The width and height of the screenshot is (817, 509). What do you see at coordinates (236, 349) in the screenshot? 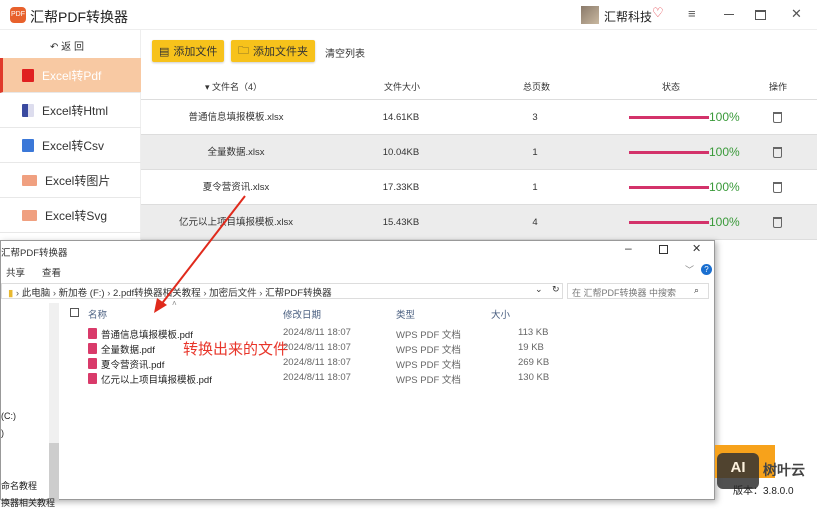
I see `annotation-text: 转换出来的文件` at bounding box center [236, 349].